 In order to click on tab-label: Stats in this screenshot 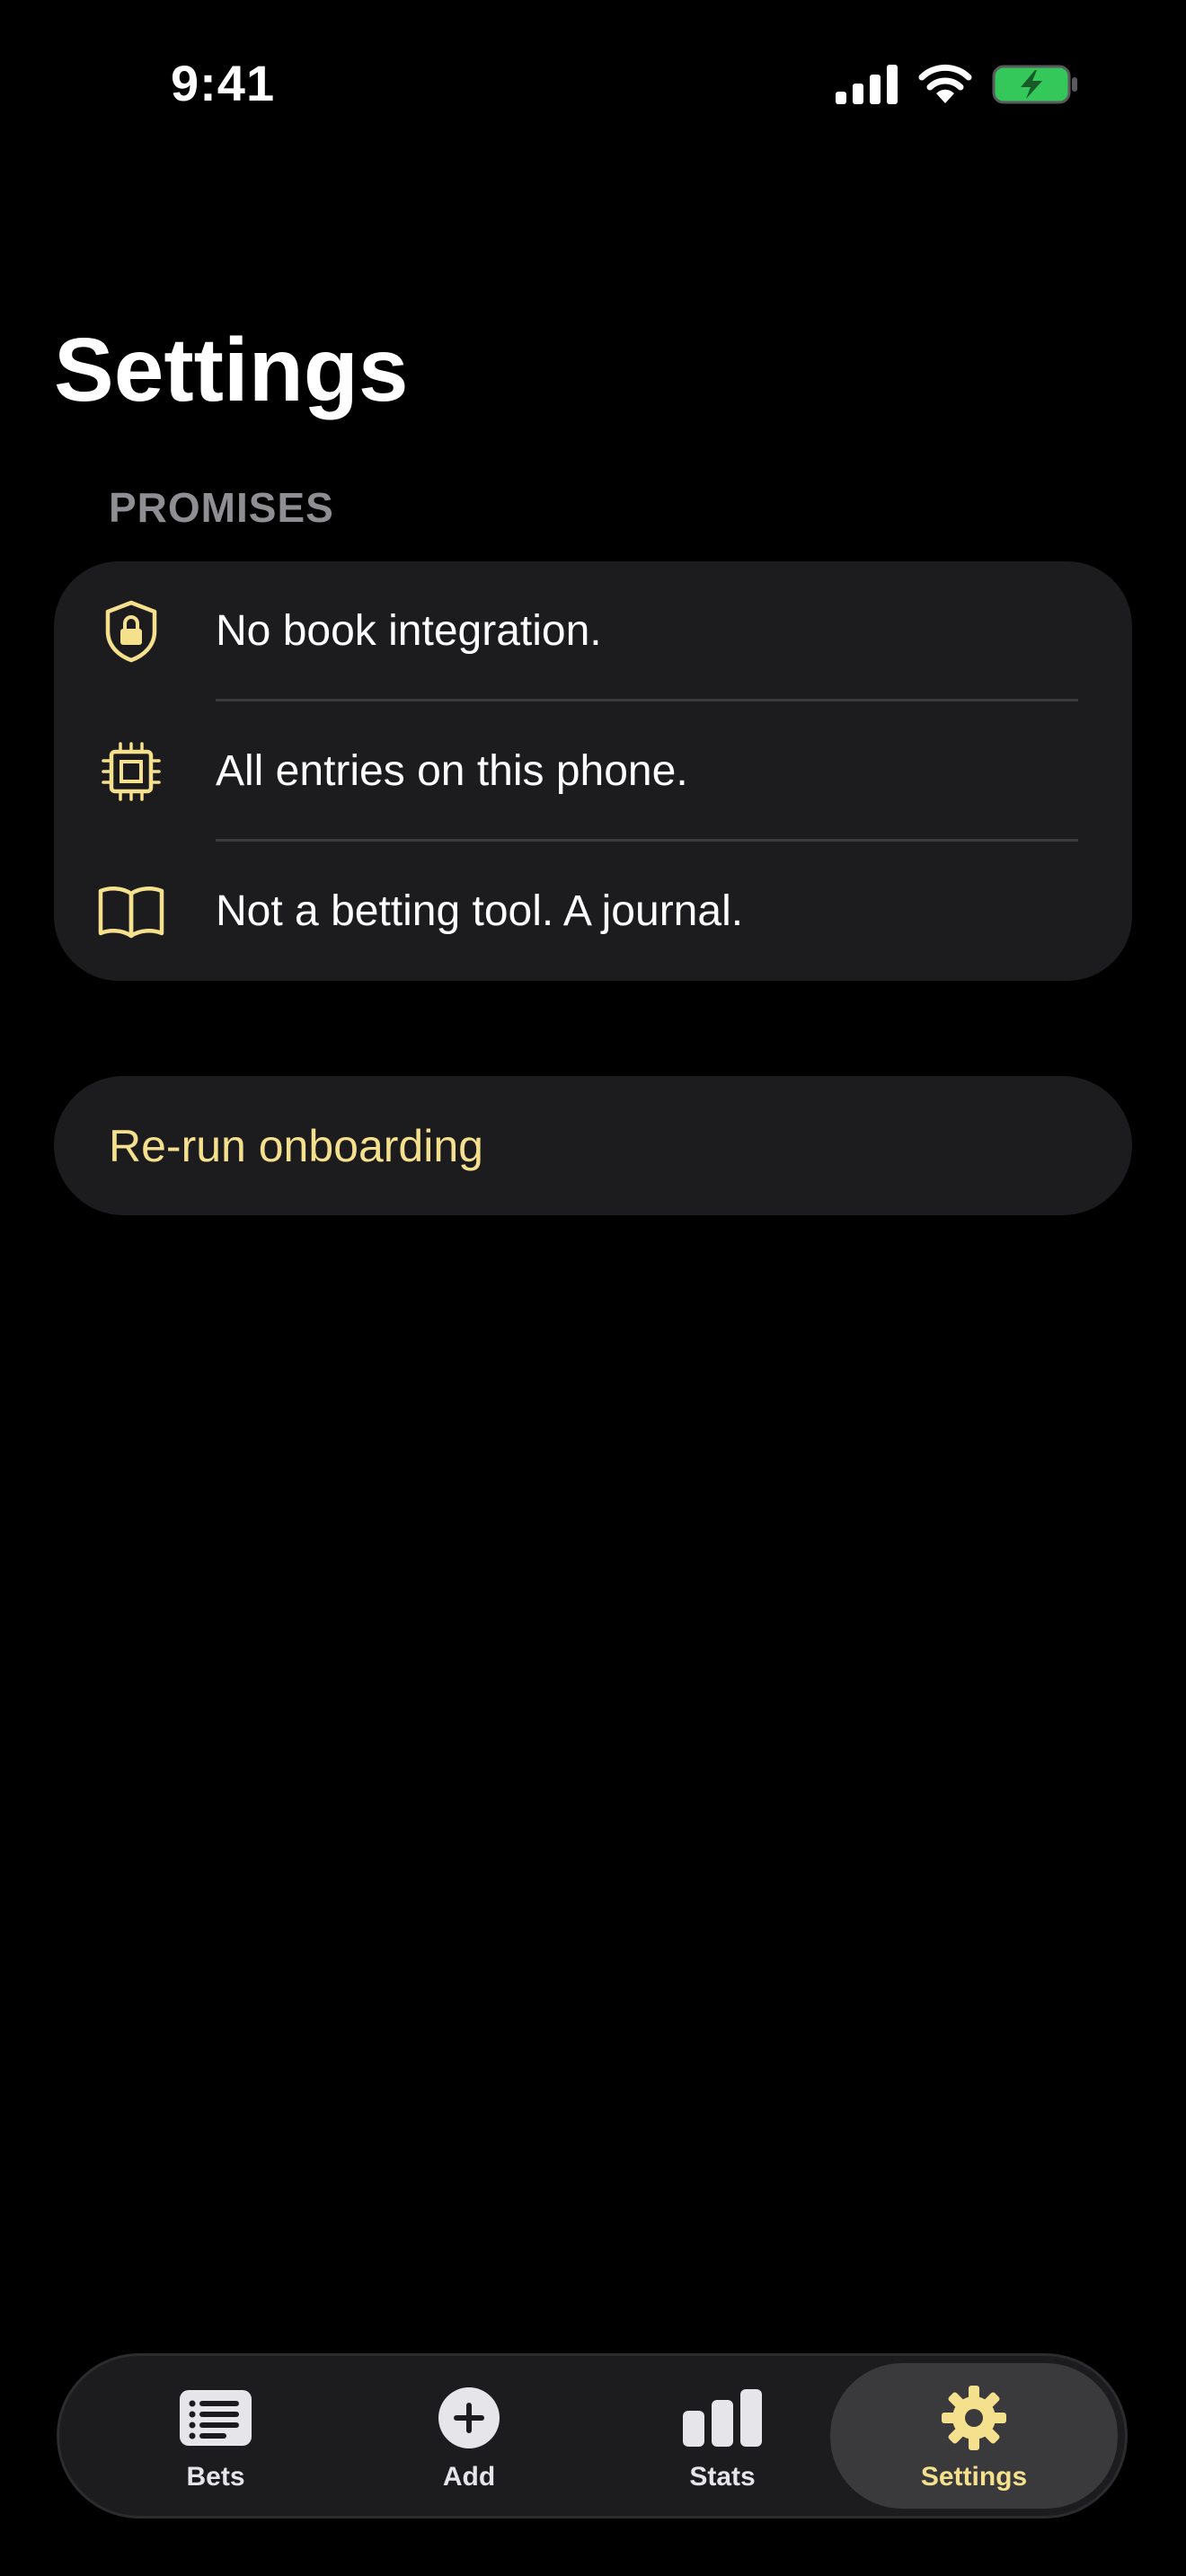, I will do `click(722, 2477)`.